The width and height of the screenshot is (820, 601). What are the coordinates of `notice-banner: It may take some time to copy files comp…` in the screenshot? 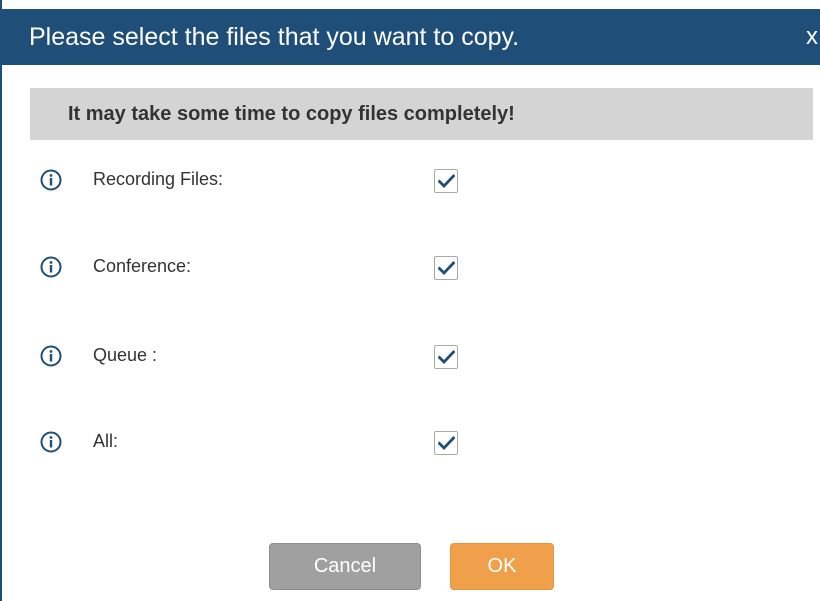 It's located at (421, 114).